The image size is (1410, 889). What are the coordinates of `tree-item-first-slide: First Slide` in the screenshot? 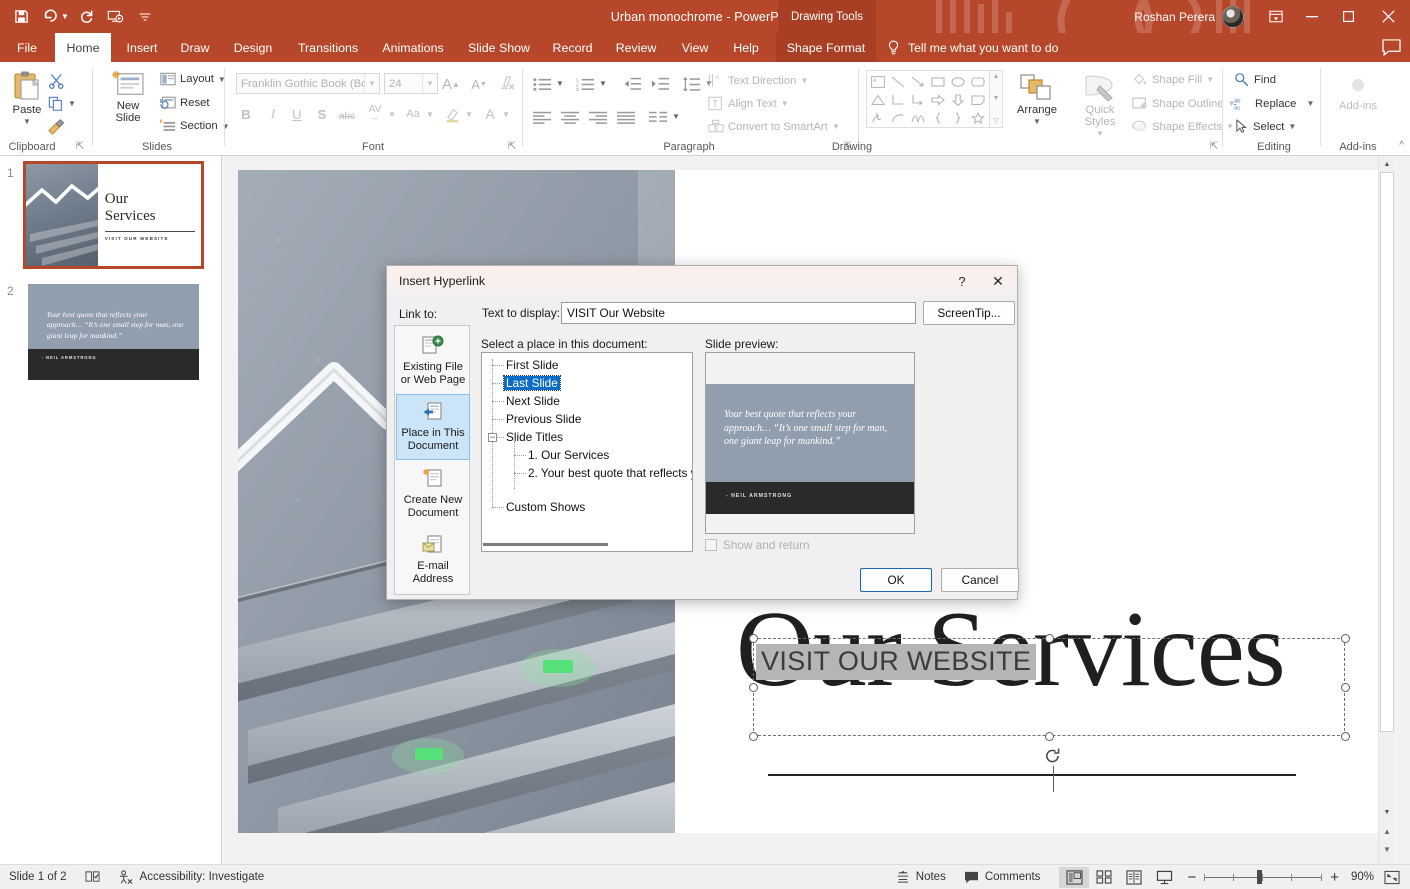 It's located at (532, 365).